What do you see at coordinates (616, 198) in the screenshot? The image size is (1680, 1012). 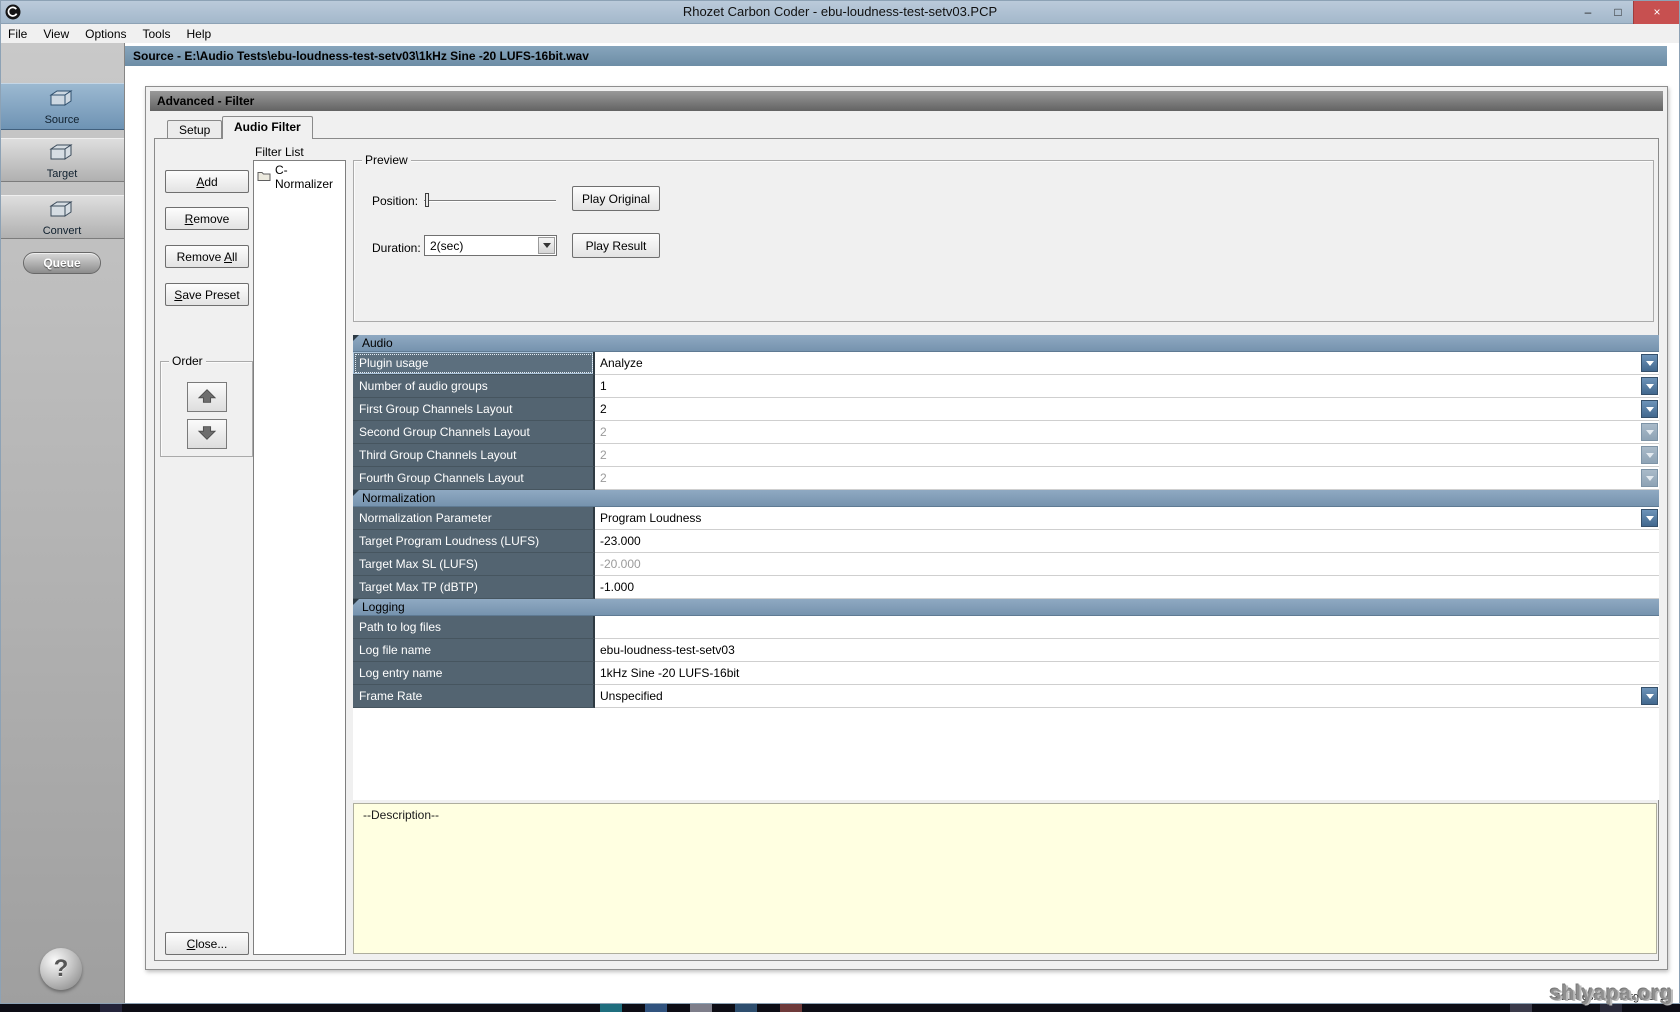 I see `play-original-button: Play Original` at bounding box center [616, 198].